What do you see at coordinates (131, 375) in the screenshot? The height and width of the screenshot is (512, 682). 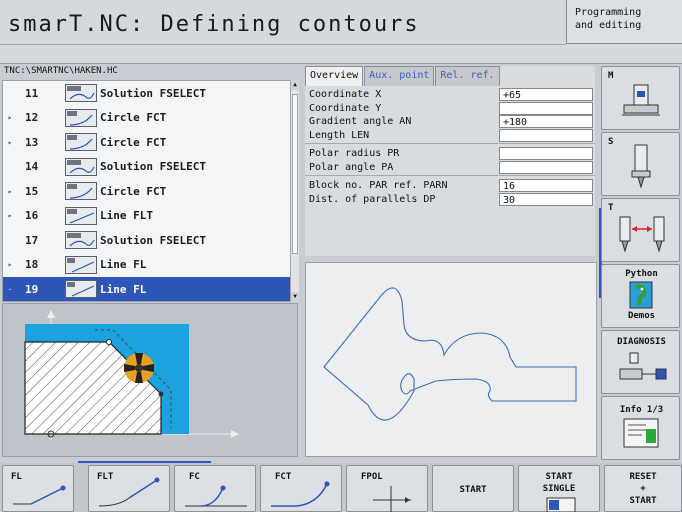 I see `help-illustration` at bounding box center [131, 375].